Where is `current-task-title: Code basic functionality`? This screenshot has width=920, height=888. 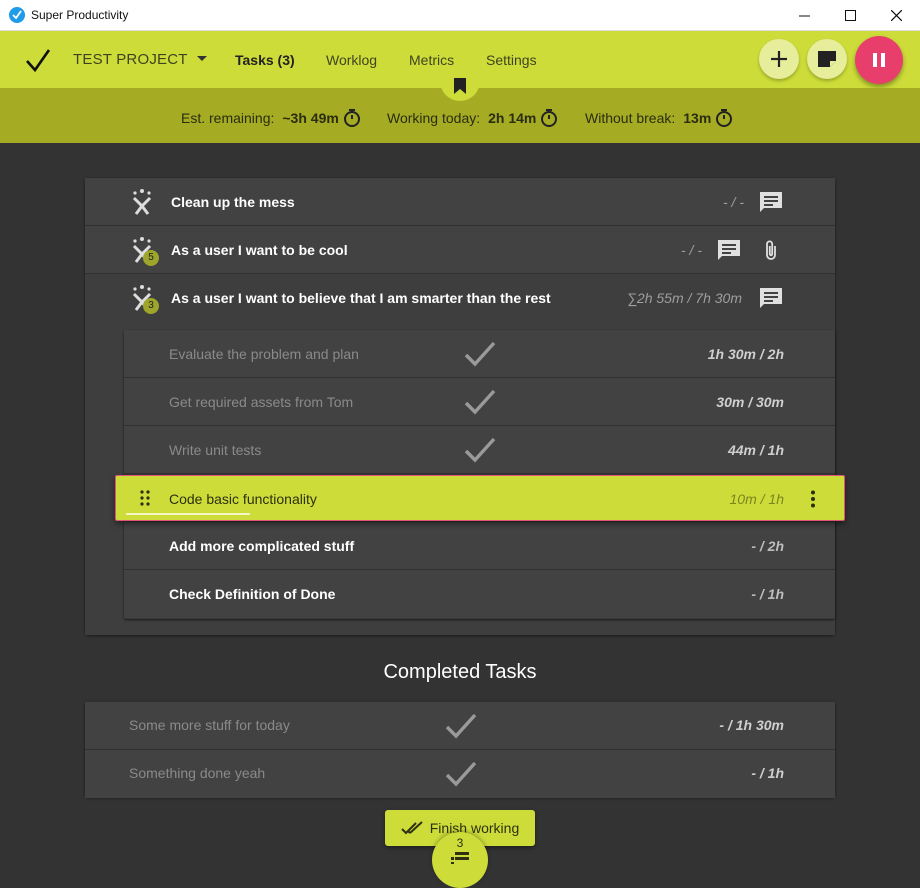
current-task-title: Code basic functionality is located at coordinates (243, 499).